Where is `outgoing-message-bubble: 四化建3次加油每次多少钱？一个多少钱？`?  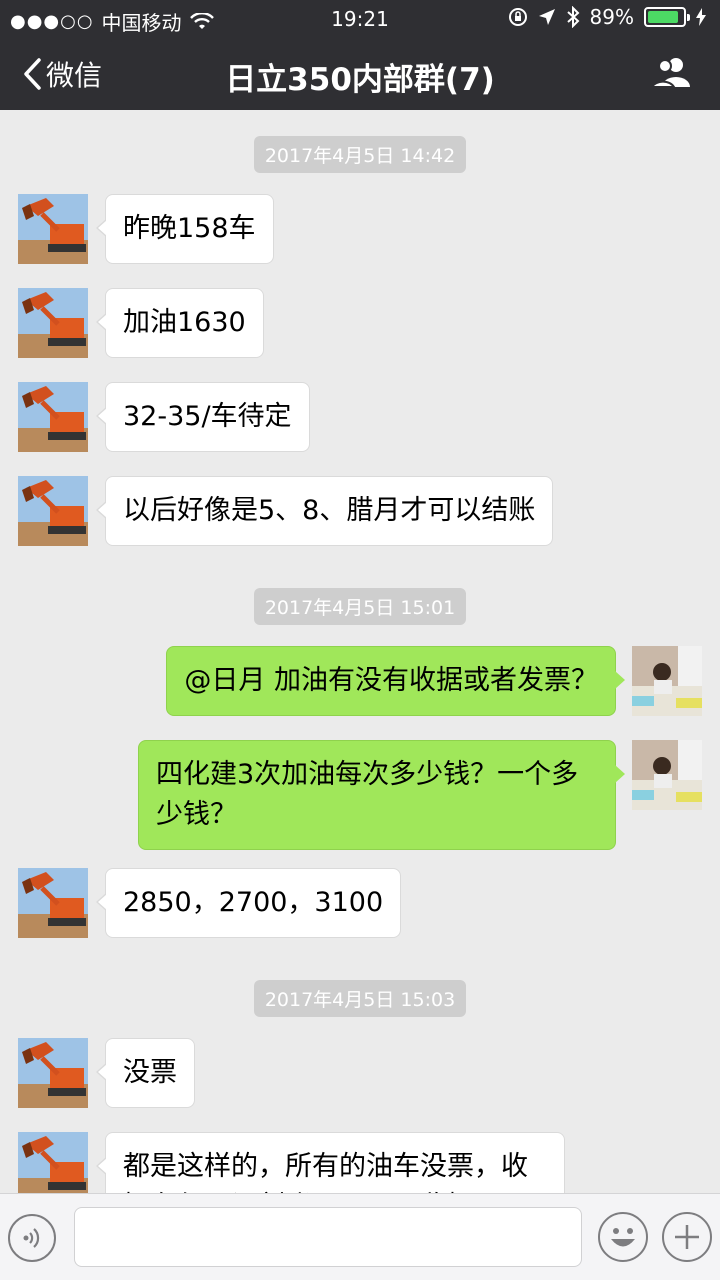 outgoing-message-bubble: 四化建3次加油每次多少钱？一个多少钱？ is located at coordinates (381, 795).